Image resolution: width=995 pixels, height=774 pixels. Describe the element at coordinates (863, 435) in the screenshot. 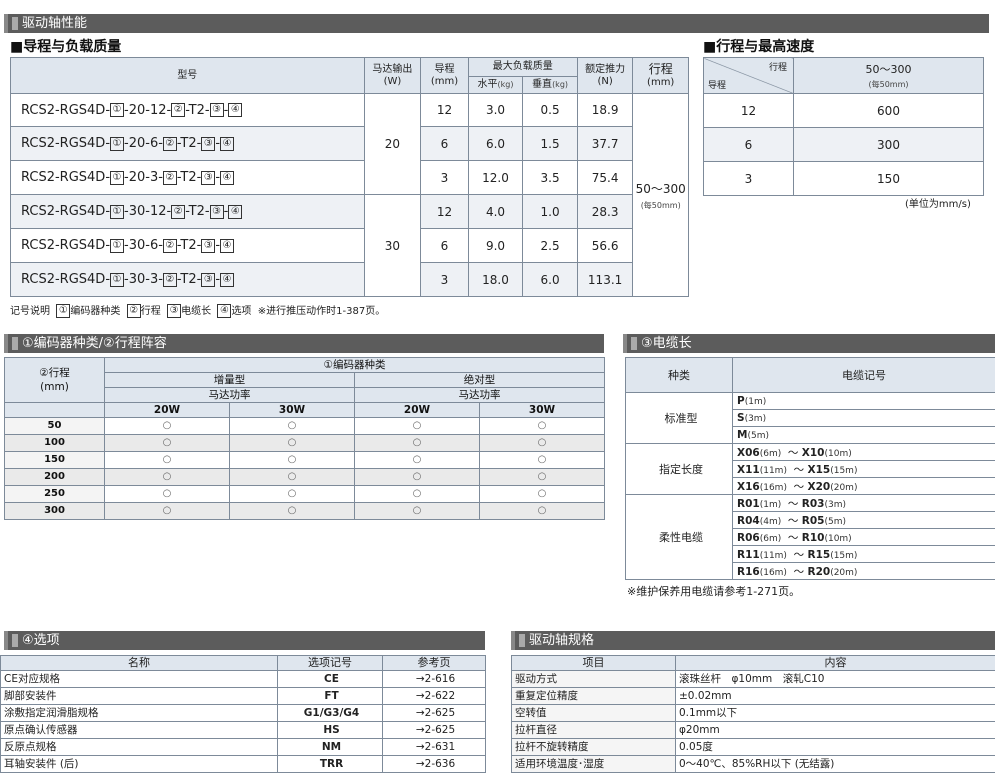

I see `cable-code-cell: M(5m)` at that location.